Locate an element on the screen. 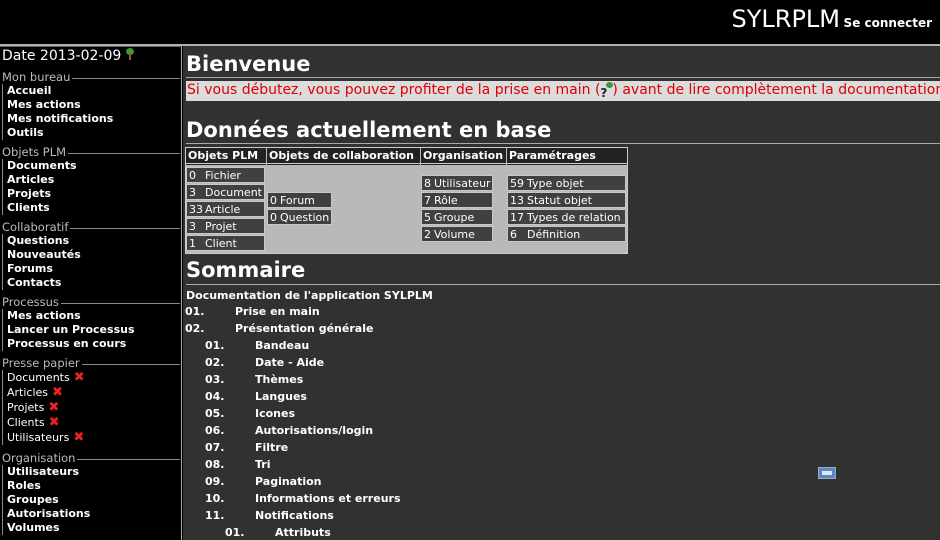 The height and width of the screenshot is (540, 940). stats-header: Organisation is located at coordinates (463, 156).